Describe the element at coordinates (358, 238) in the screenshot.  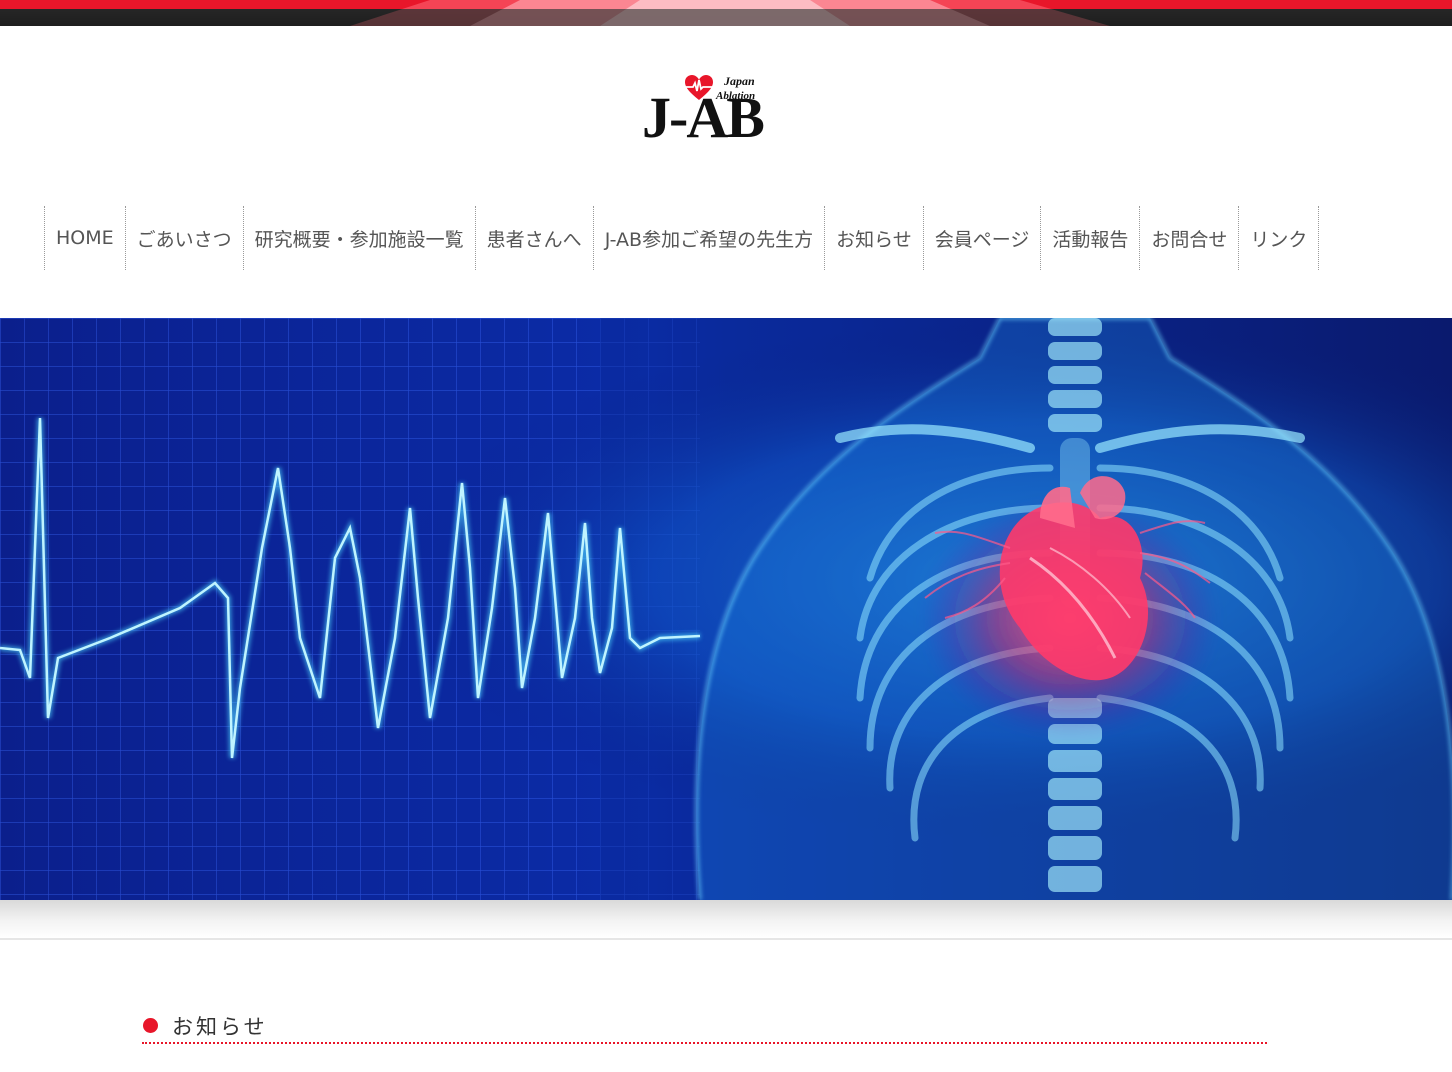
I see `nav-item-research-overview: 研究概要・参加施設一覧` at that location.